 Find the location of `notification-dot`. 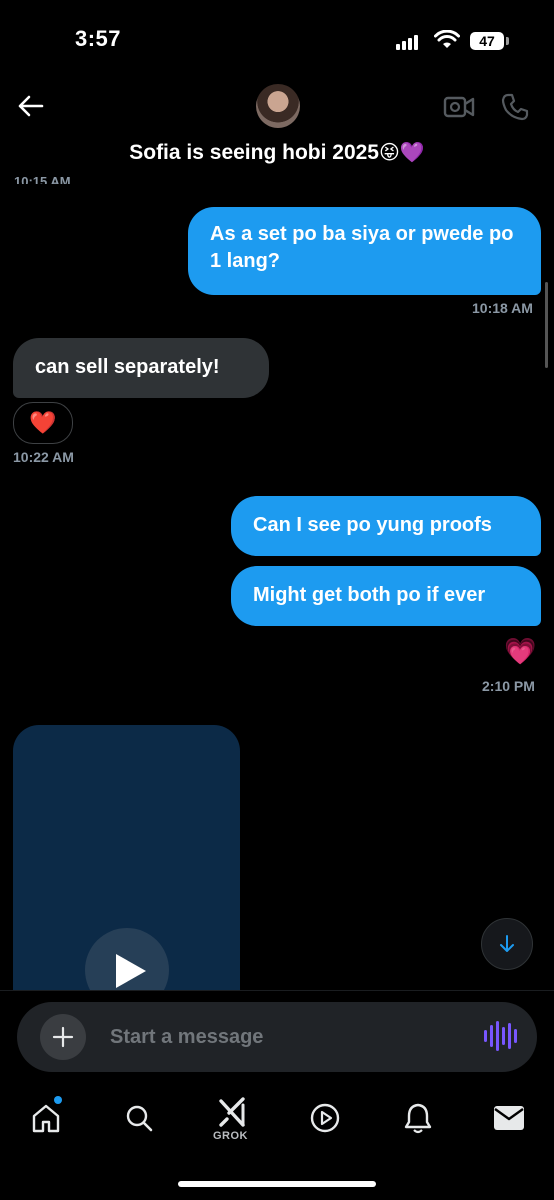

notification-dot is located at coordinates (58, 1100).